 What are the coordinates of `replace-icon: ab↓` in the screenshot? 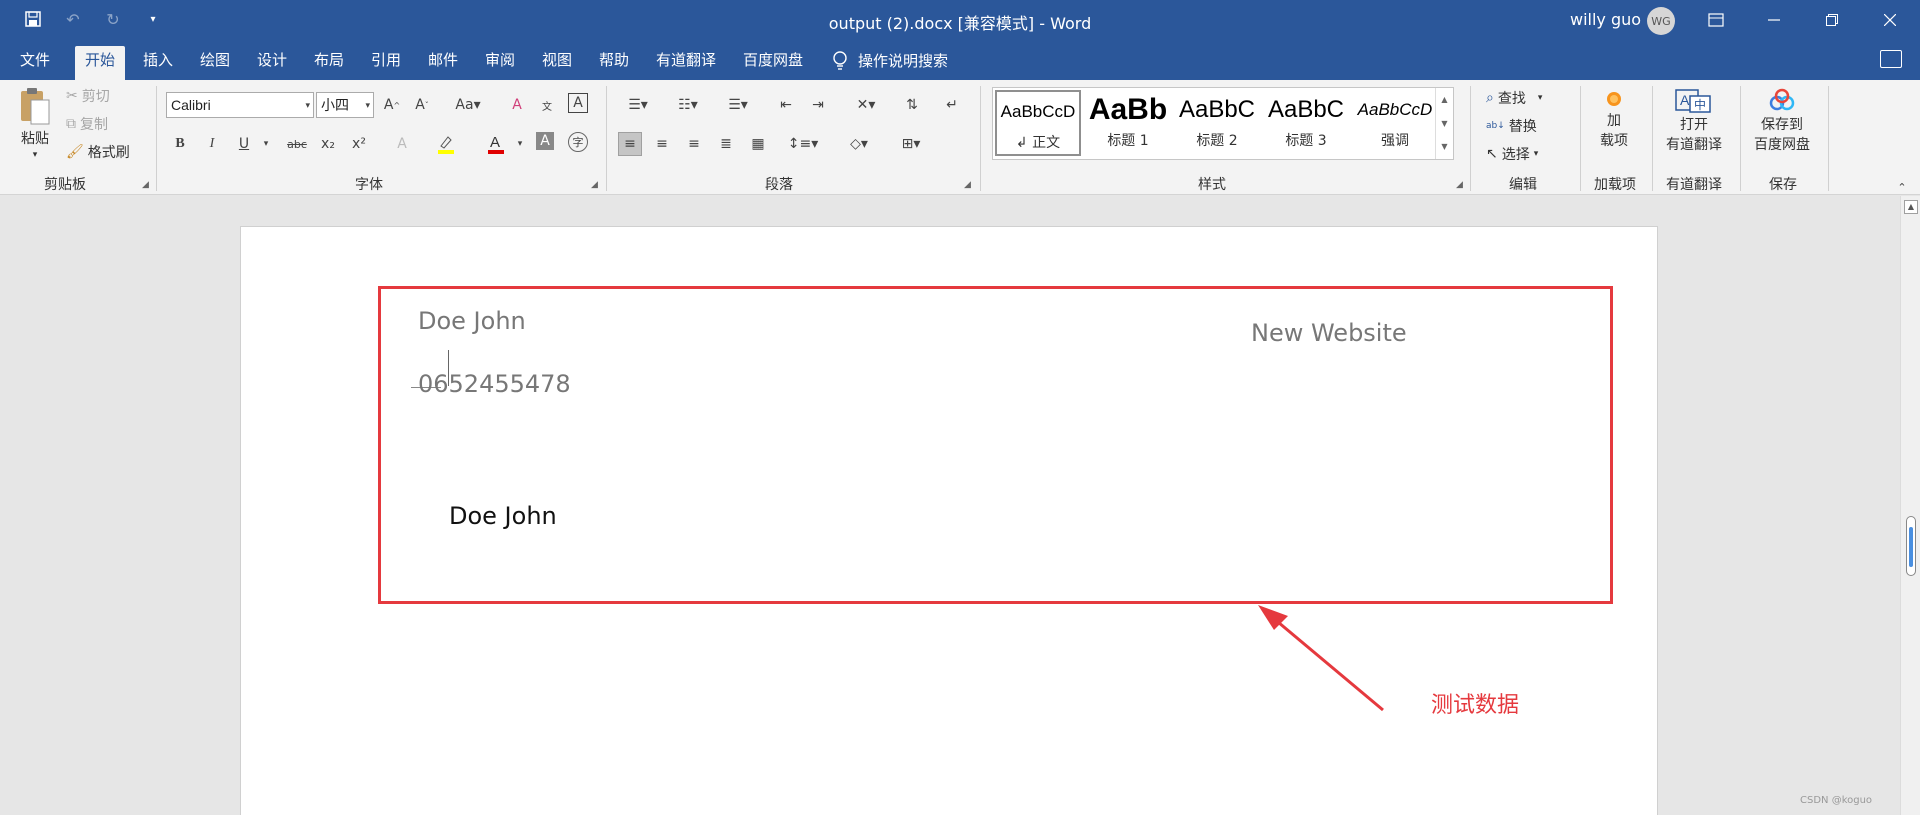 It's located at (1495, 126).